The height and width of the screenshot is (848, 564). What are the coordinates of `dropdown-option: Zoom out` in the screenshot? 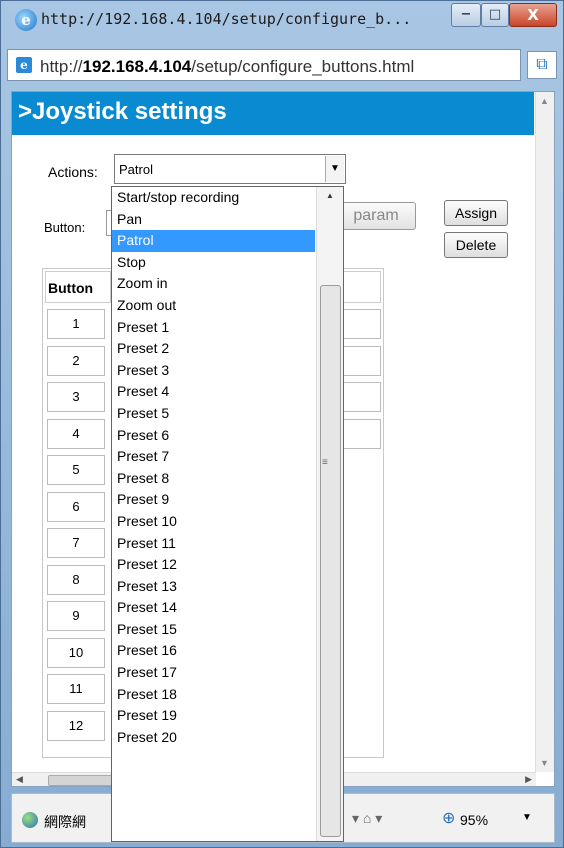 It's located at (213, 306).